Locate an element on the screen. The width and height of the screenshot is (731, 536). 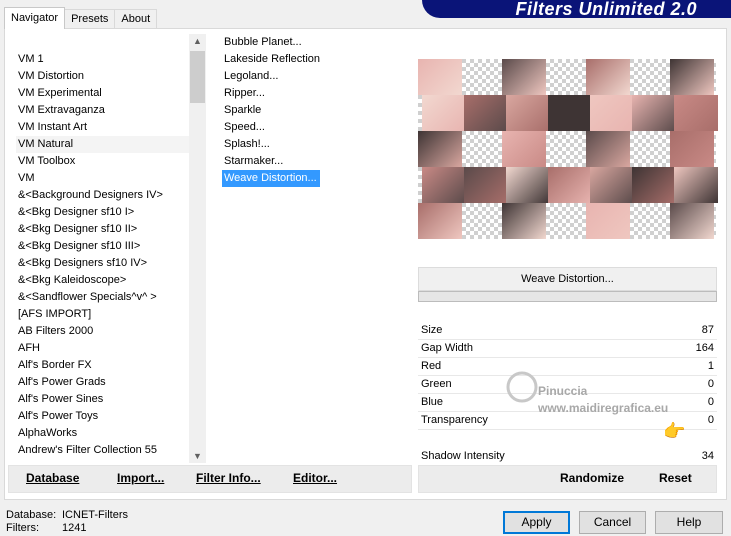
category-item: AB Filters 2000 is located at coordinates (106, 331).